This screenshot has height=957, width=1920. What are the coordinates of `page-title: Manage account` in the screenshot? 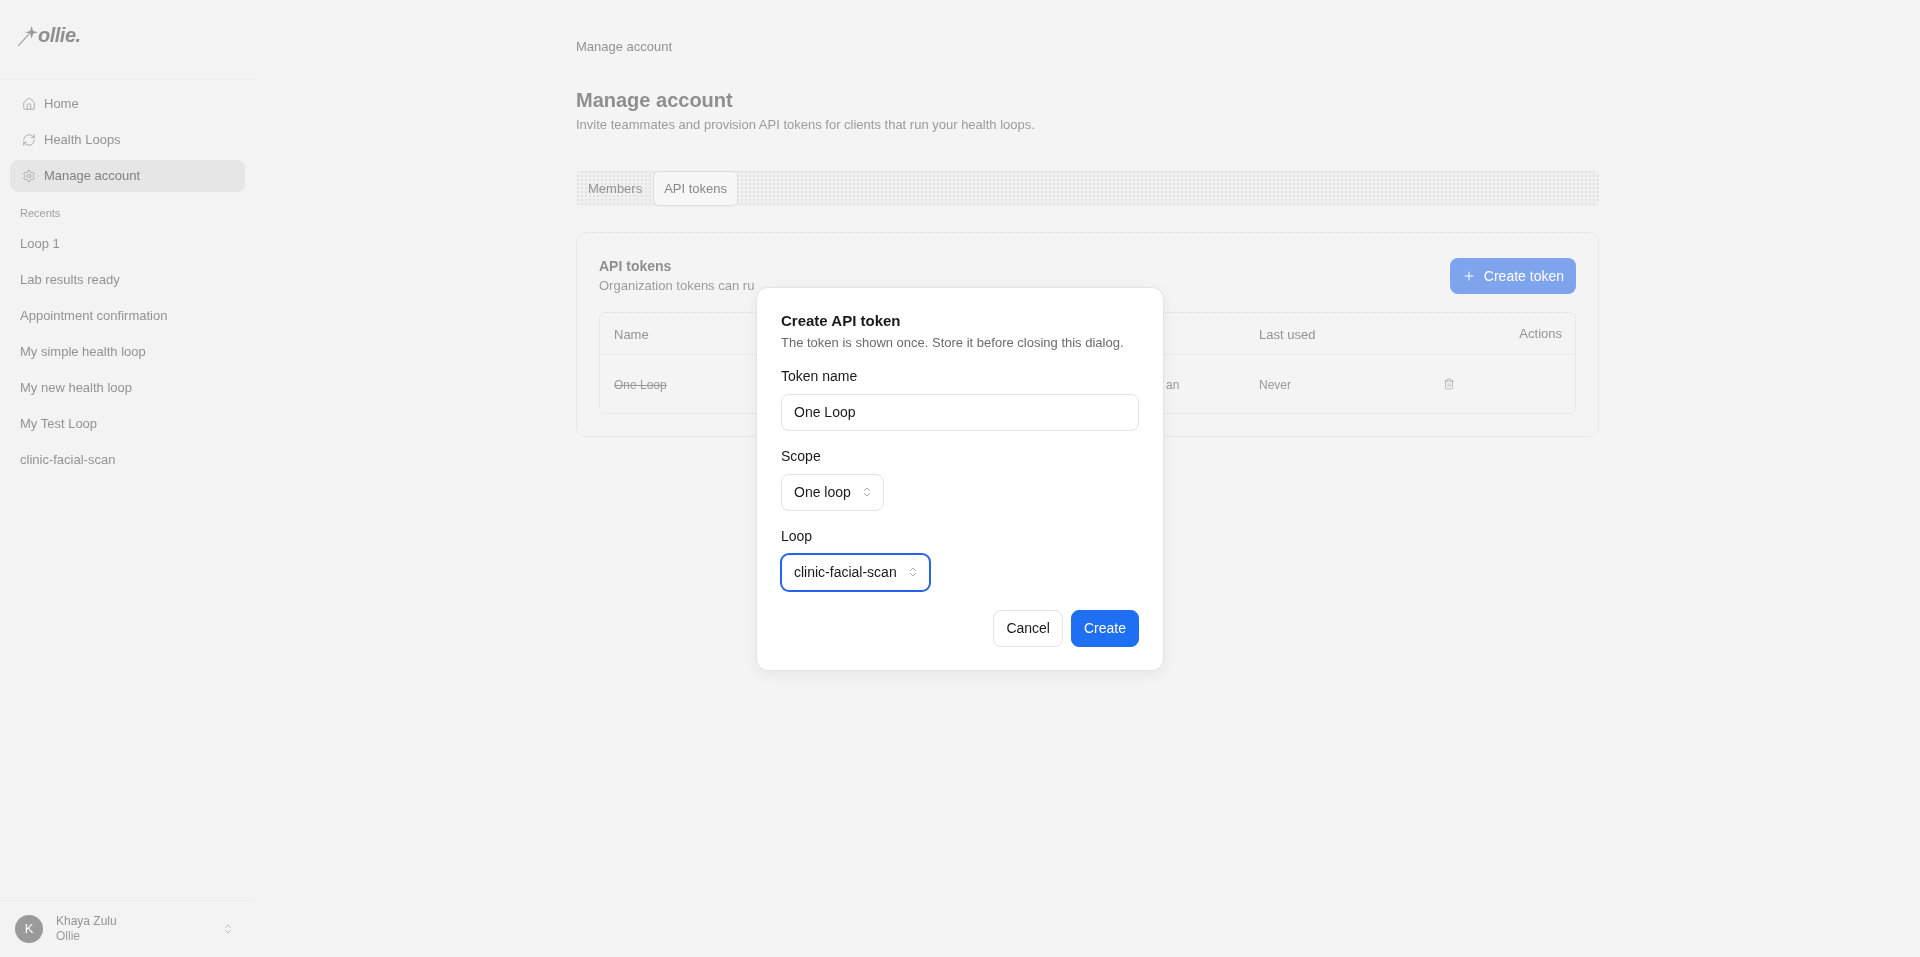 It's located at (654, 100).